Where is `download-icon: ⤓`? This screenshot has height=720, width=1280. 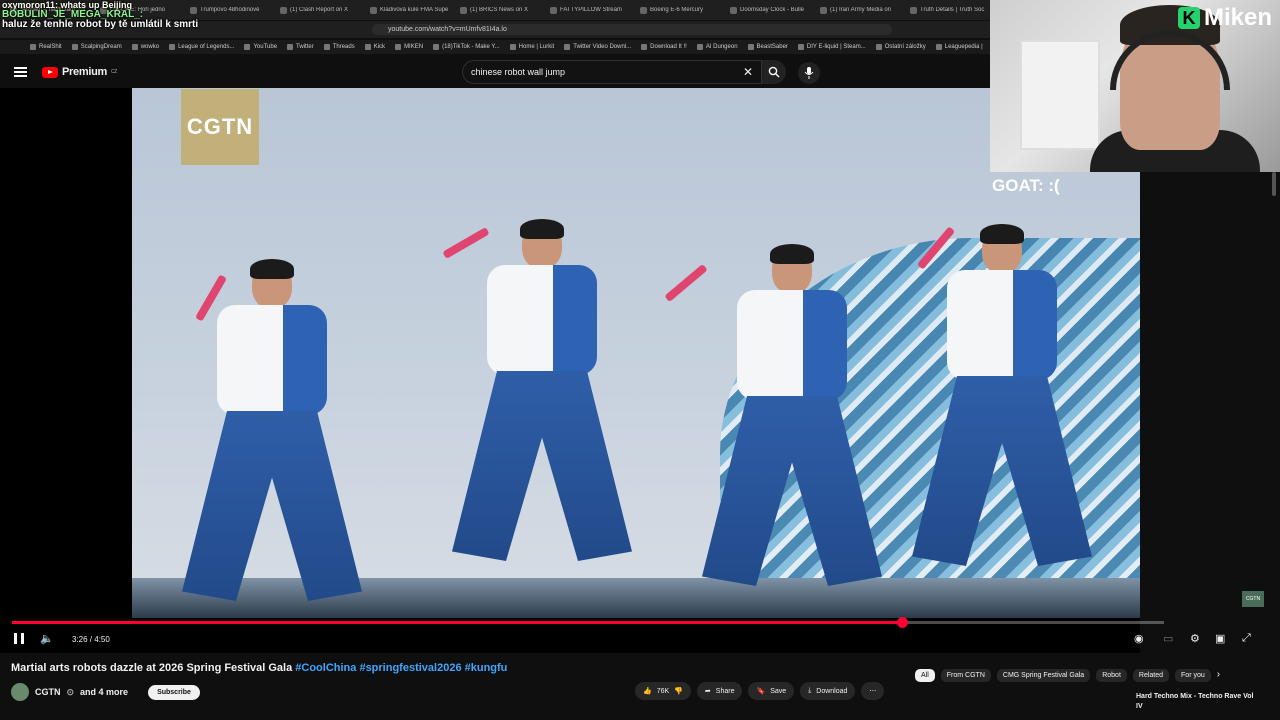 download-icon: ⤓ is located at coordinates (810, 690).